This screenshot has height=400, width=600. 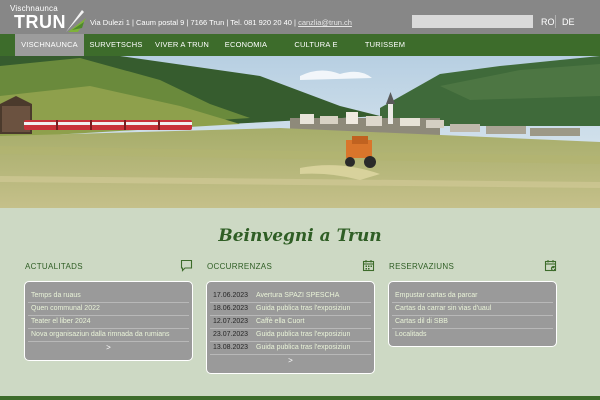 What do you see at coordinates (443, 308) in the screenshot?
I see `reservation-link: Cartas da carrar sin vias d'uaul` at bounding box center [443, 308].